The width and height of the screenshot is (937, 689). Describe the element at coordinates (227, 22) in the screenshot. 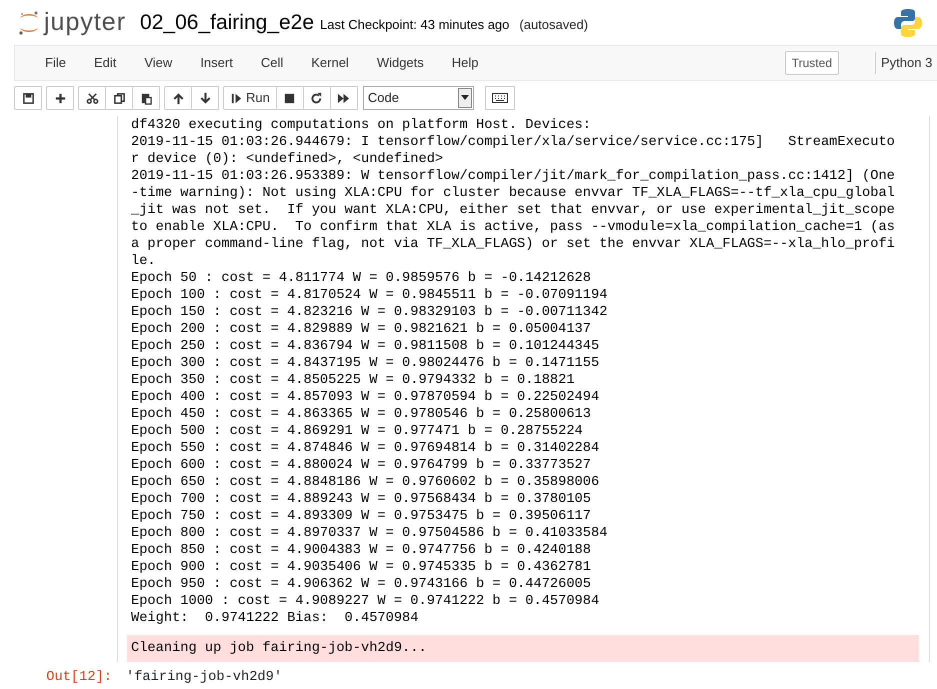

I see `notebook-name: 02_06_fairing_e2e` at that location.